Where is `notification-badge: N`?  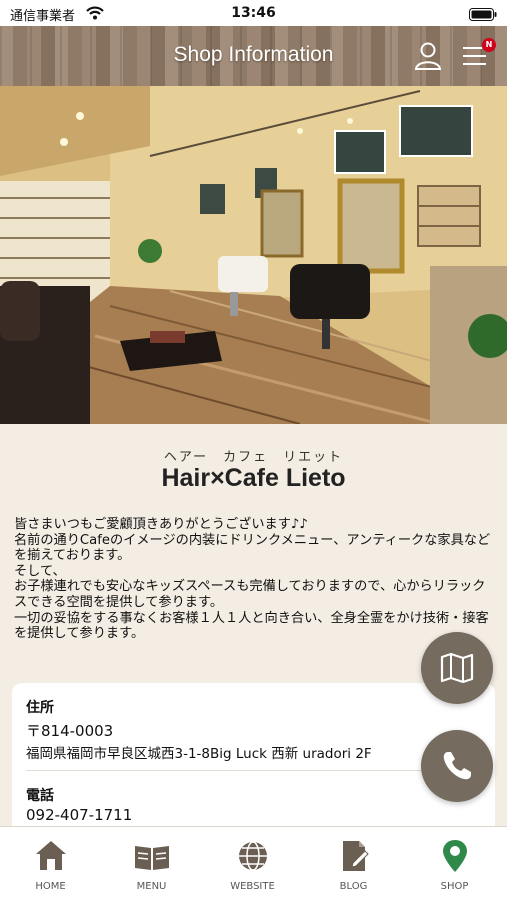
notification-badge: N is located at coordinates (489, 45).